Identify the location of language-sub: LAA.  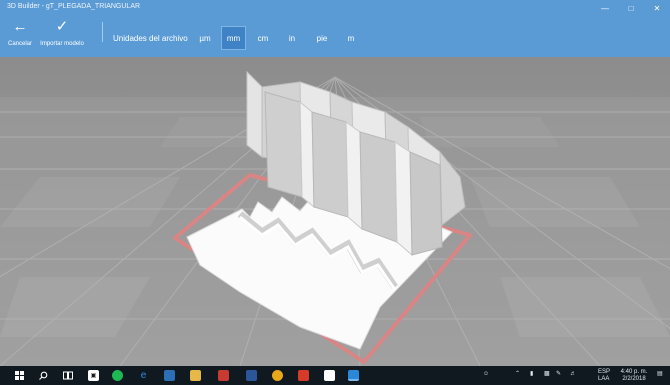
(604, 379).